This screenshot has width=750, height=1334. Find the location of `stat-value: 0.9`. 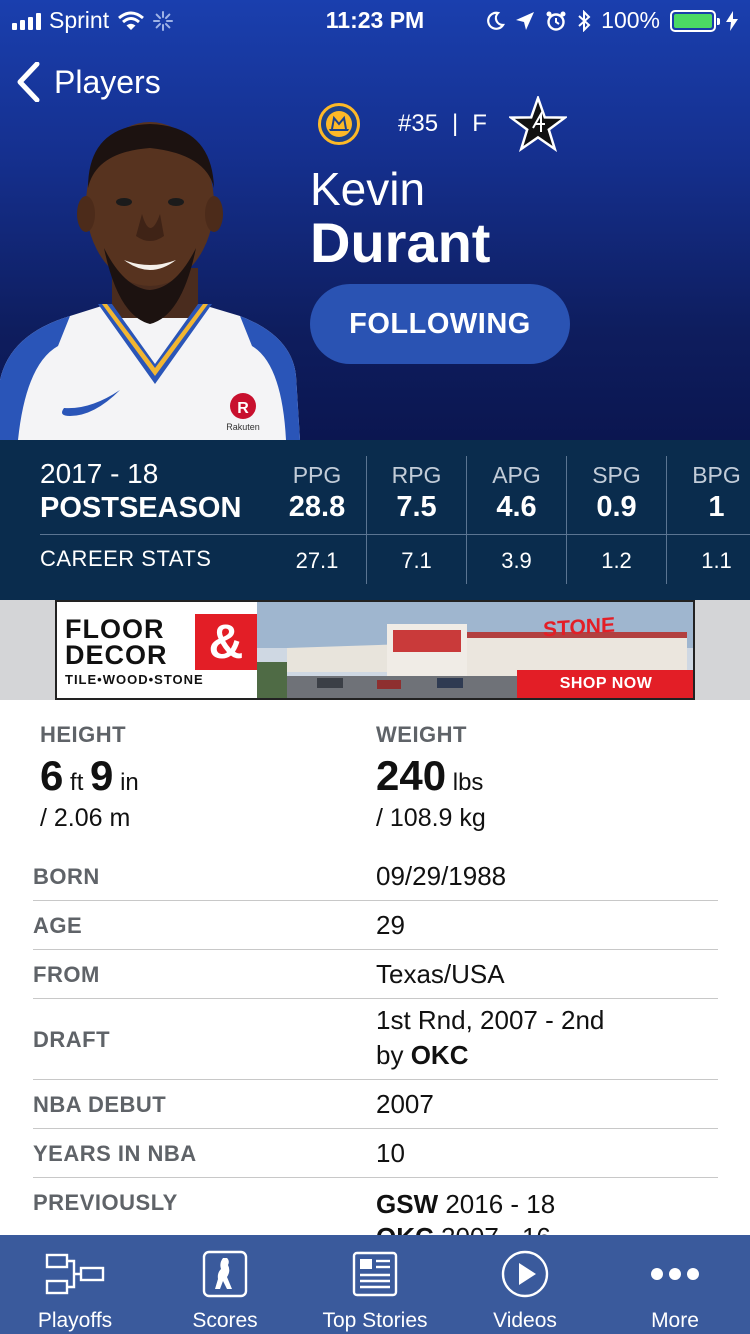

stat-value: 0.9 is located at coordinates (616, 507).